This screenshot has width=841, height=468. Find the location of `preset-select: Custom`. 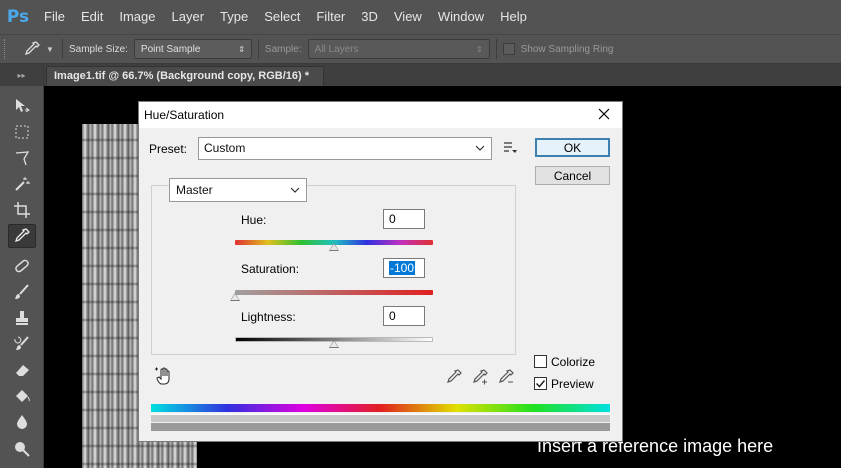

preset-select: Custom is located at coordinates (345, 148).